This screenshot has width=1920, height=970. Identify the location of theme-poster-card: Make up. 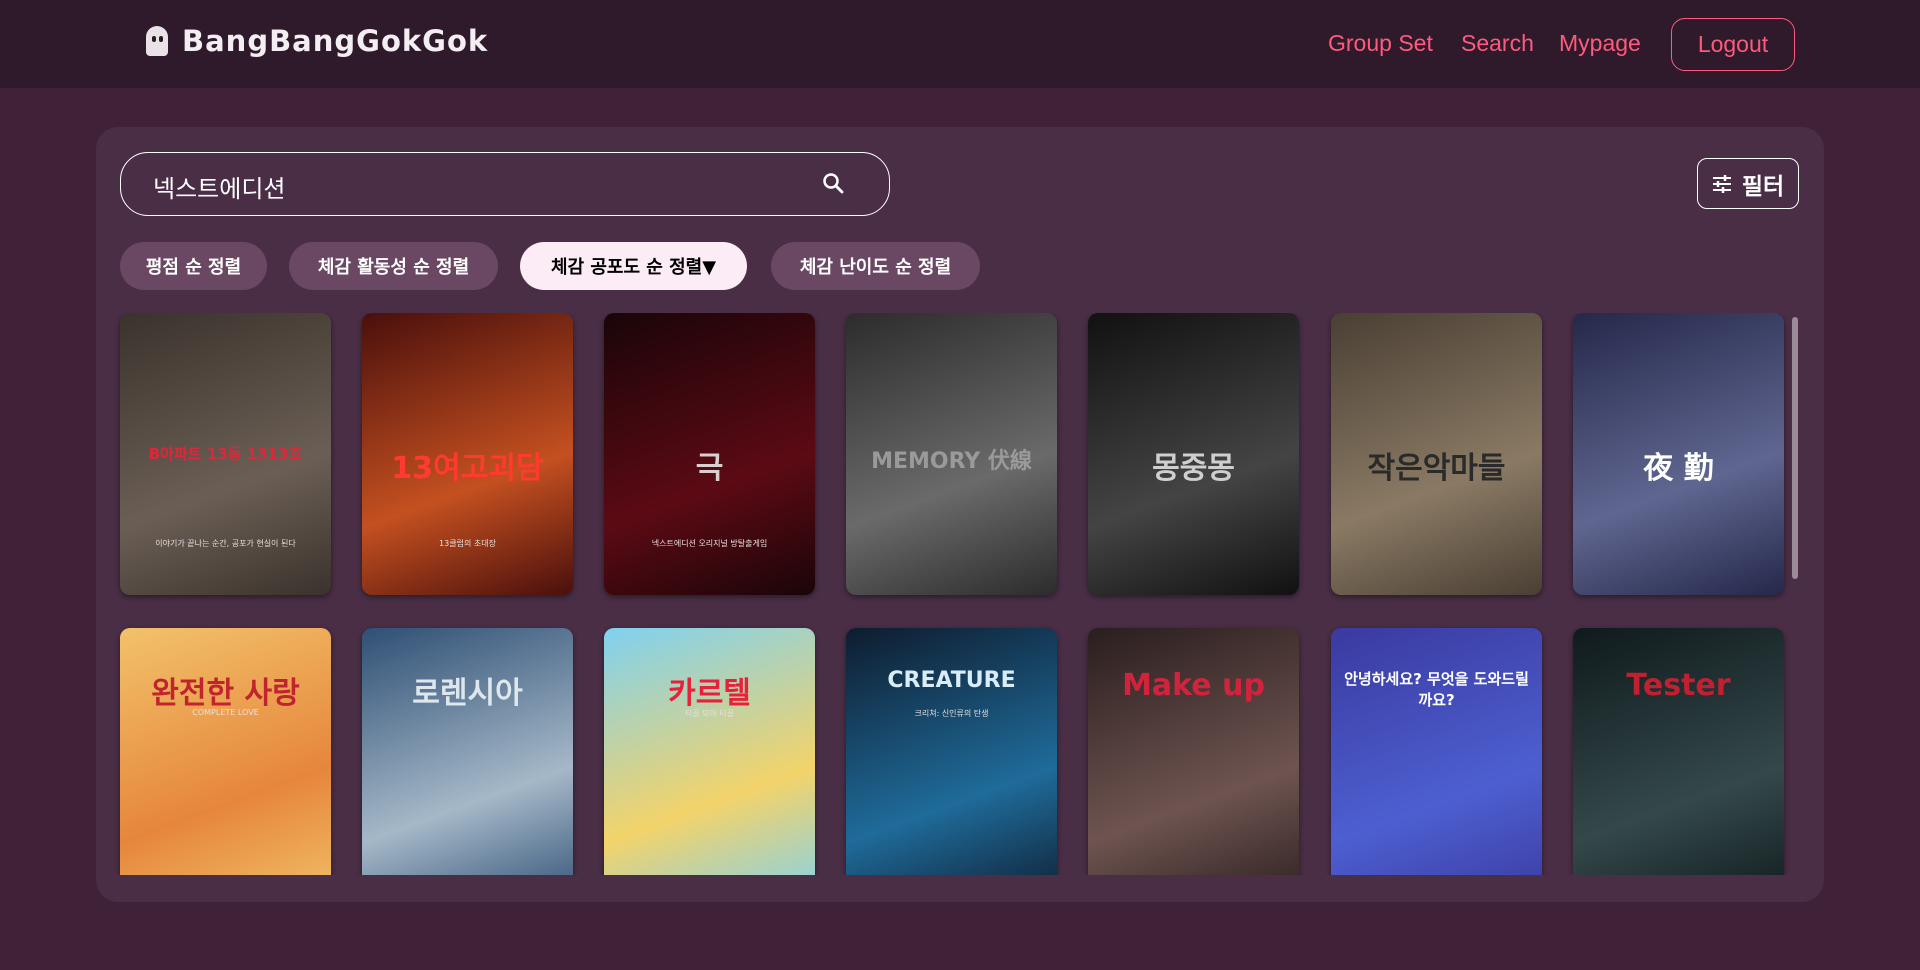
(1193, 751).